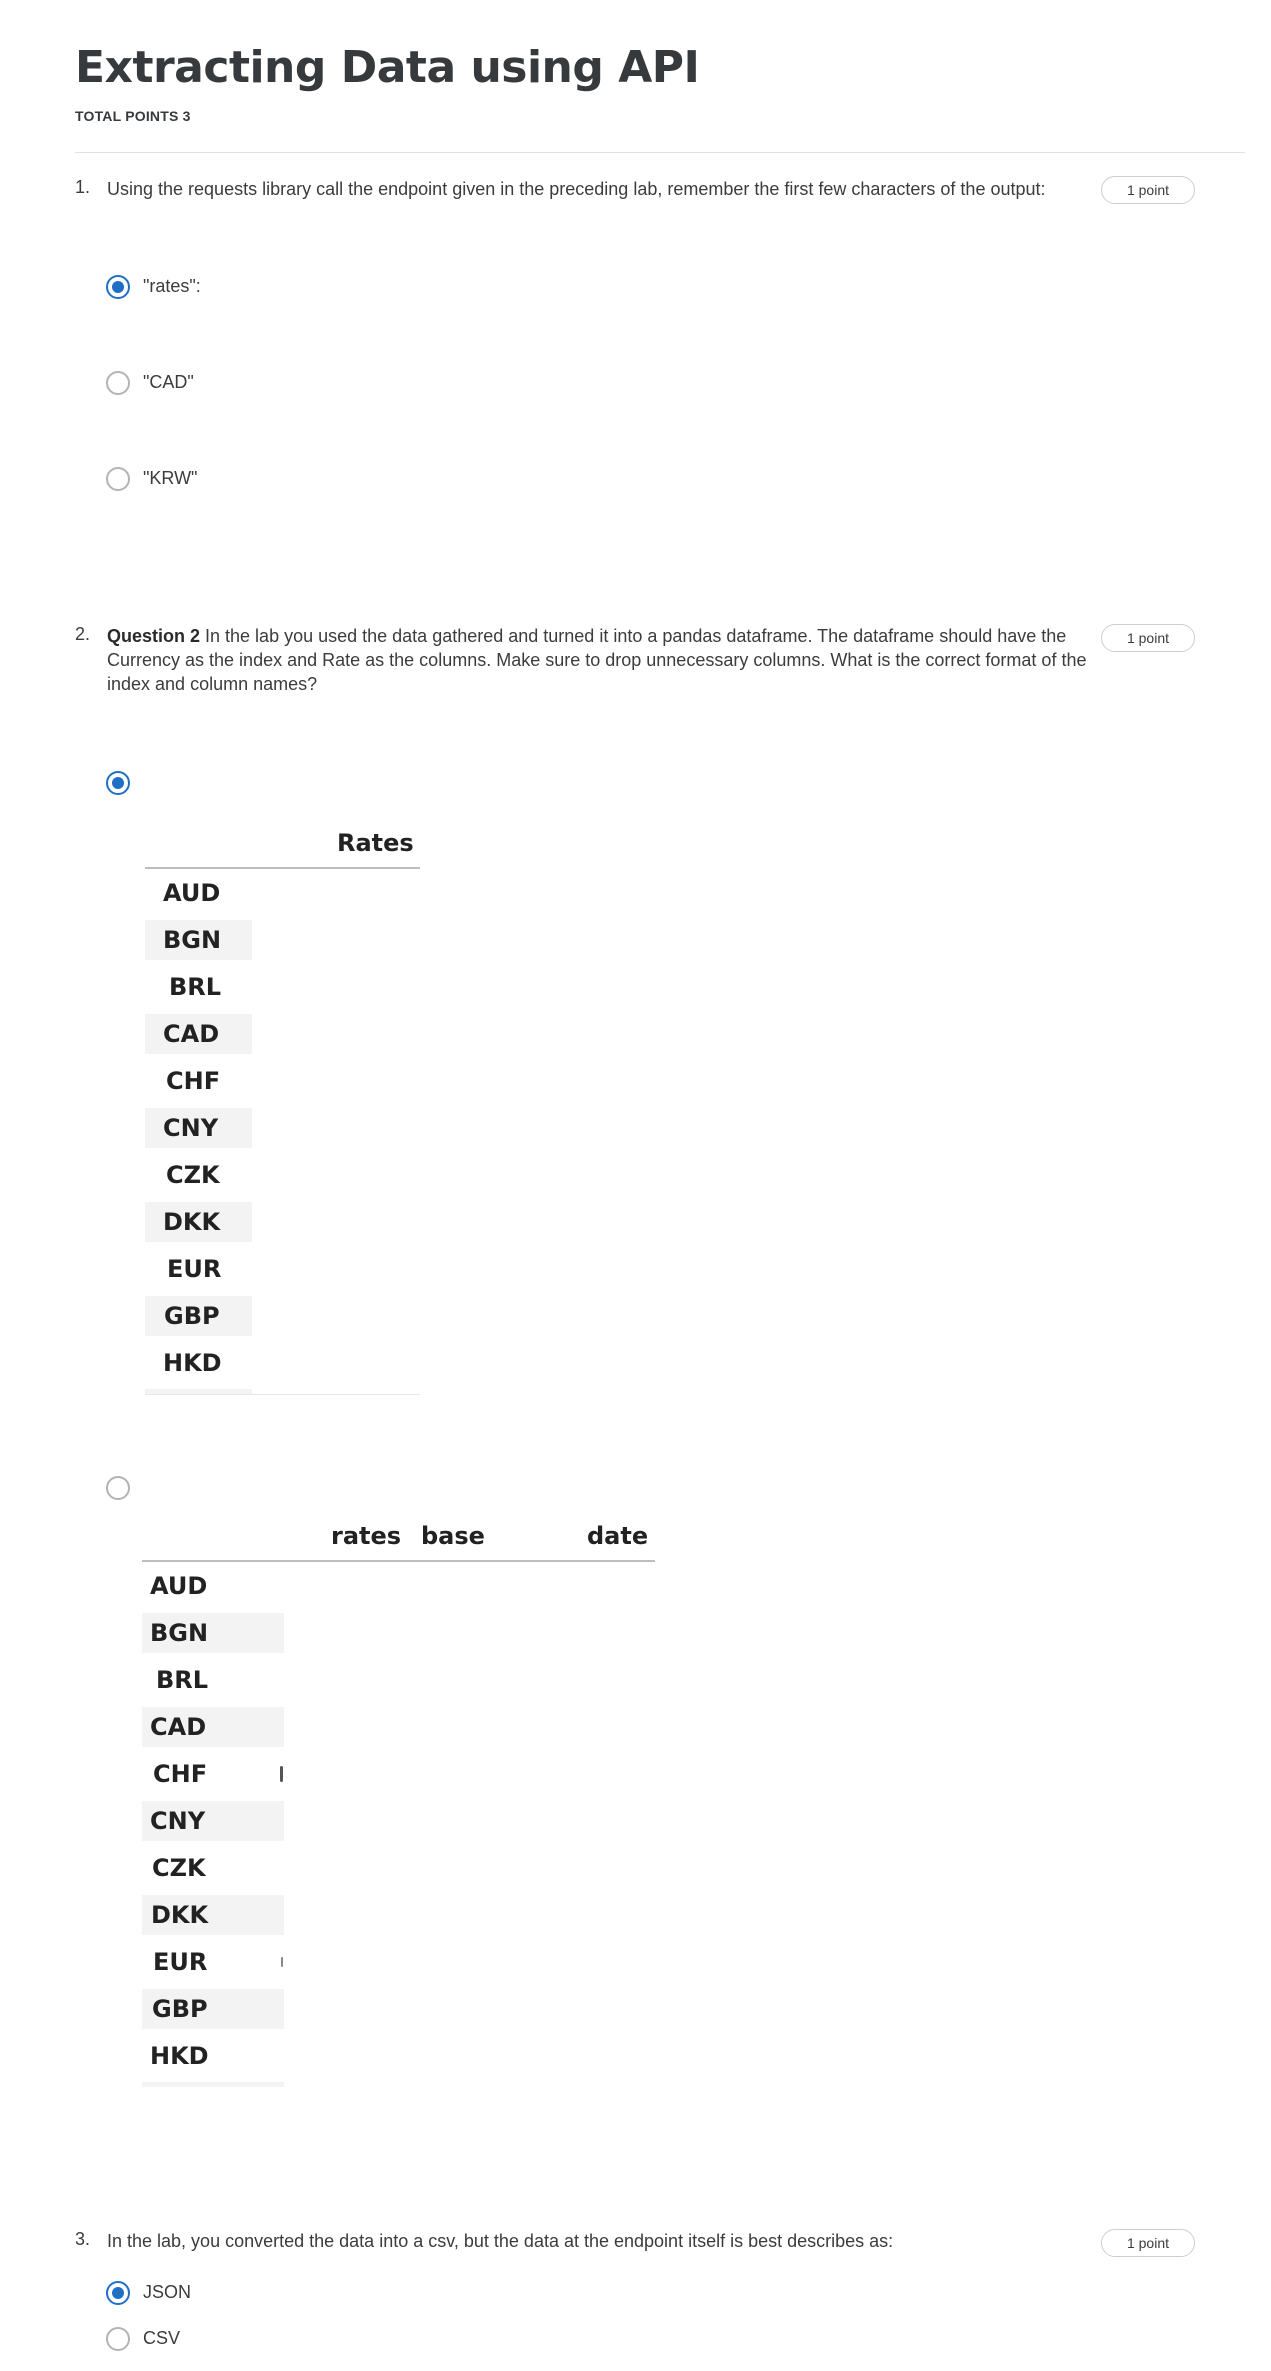 This screenshot has height=2371, width=1271. I want to click on option-label: "rates":, so click(172, 286).